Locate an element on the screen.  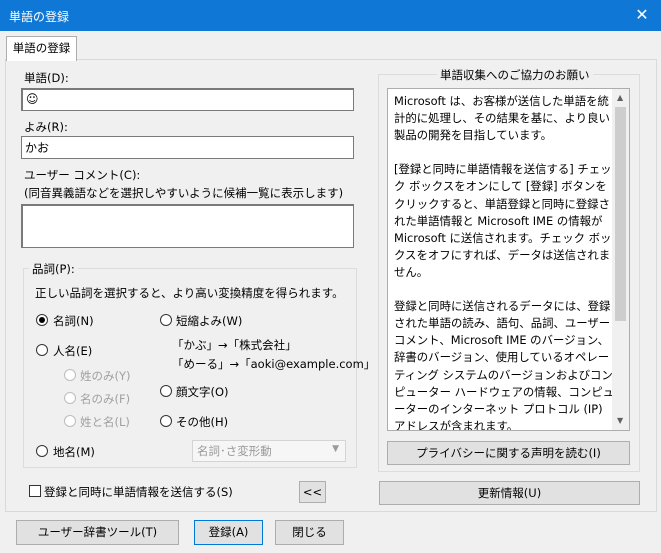
radio-mei-nomi is located at coordinates (70, 398).